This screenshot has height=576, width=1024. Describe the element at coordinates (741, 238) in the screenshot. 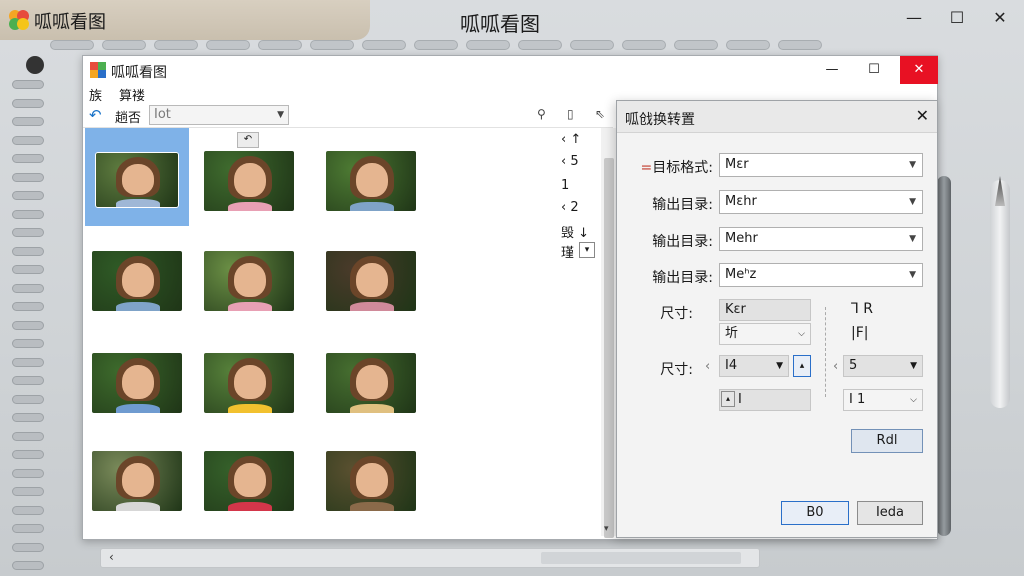

I see `output-dir-value-2: Mehr` at that location.